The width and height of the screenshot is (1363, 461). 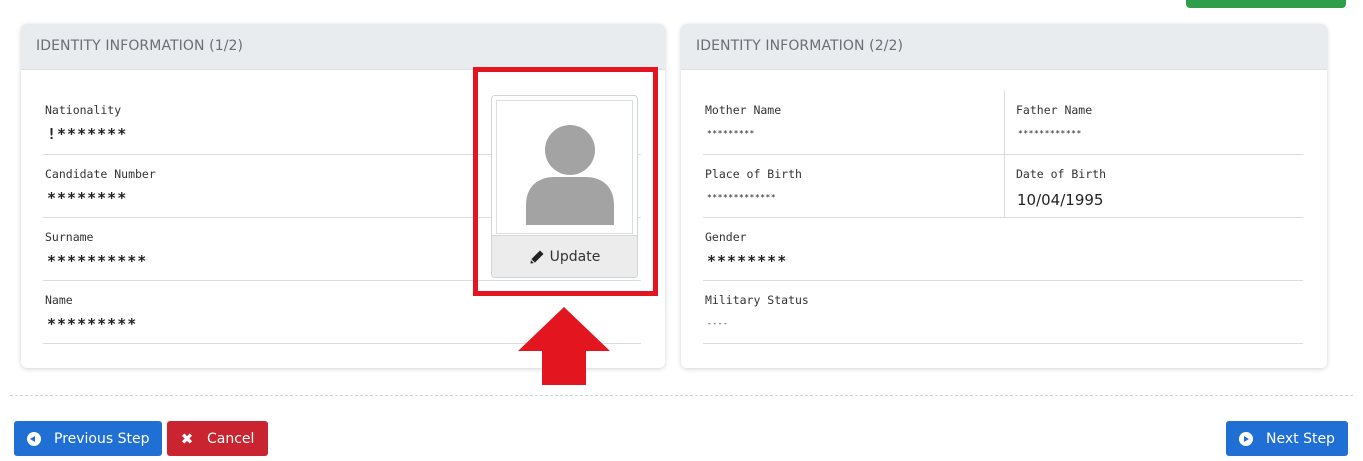 I want to click on field-label: Name, so click(x=59, y=300).